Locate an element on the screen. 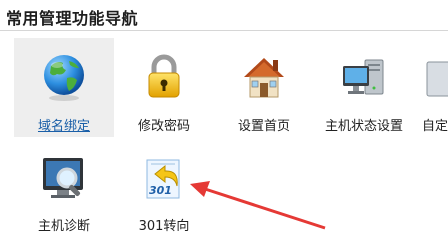  tile-label: 自定 is located at coordinates (435, 126).